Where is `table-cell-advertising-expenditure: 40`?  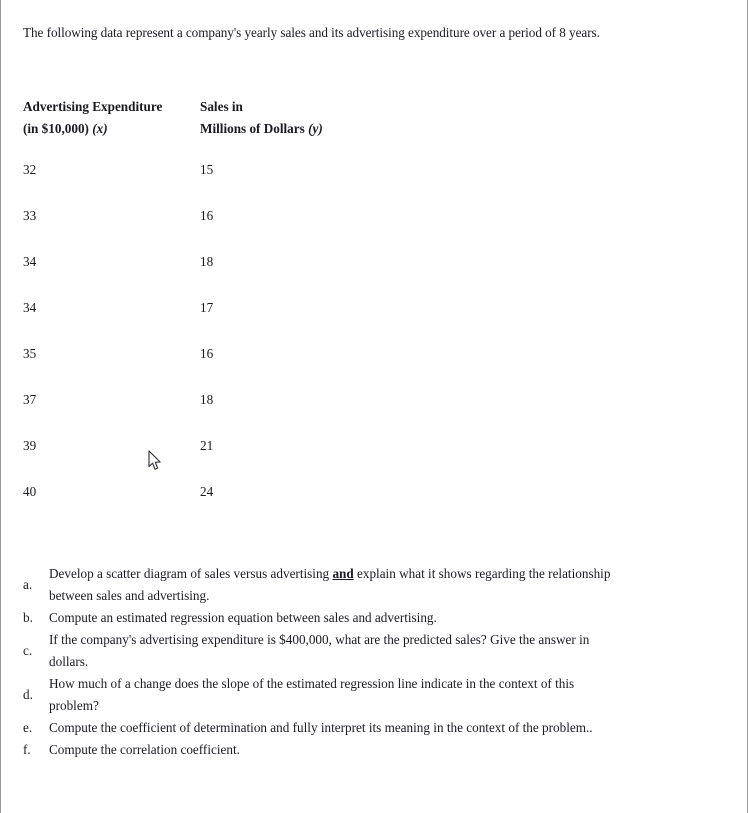 table-cell-advertising-expenditure: 40 is located at coordinates (30, 491).